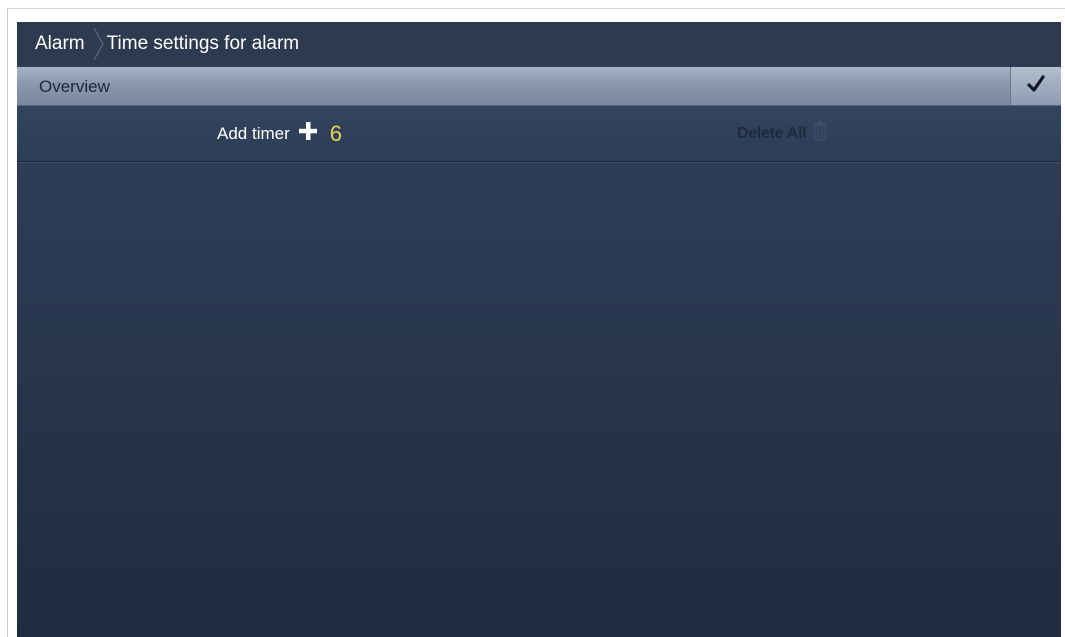  What do you see at coordinates (99, 44) in the screenshot?
I see `breadcrumb-separator-icon` at bounding box center [99, 44].